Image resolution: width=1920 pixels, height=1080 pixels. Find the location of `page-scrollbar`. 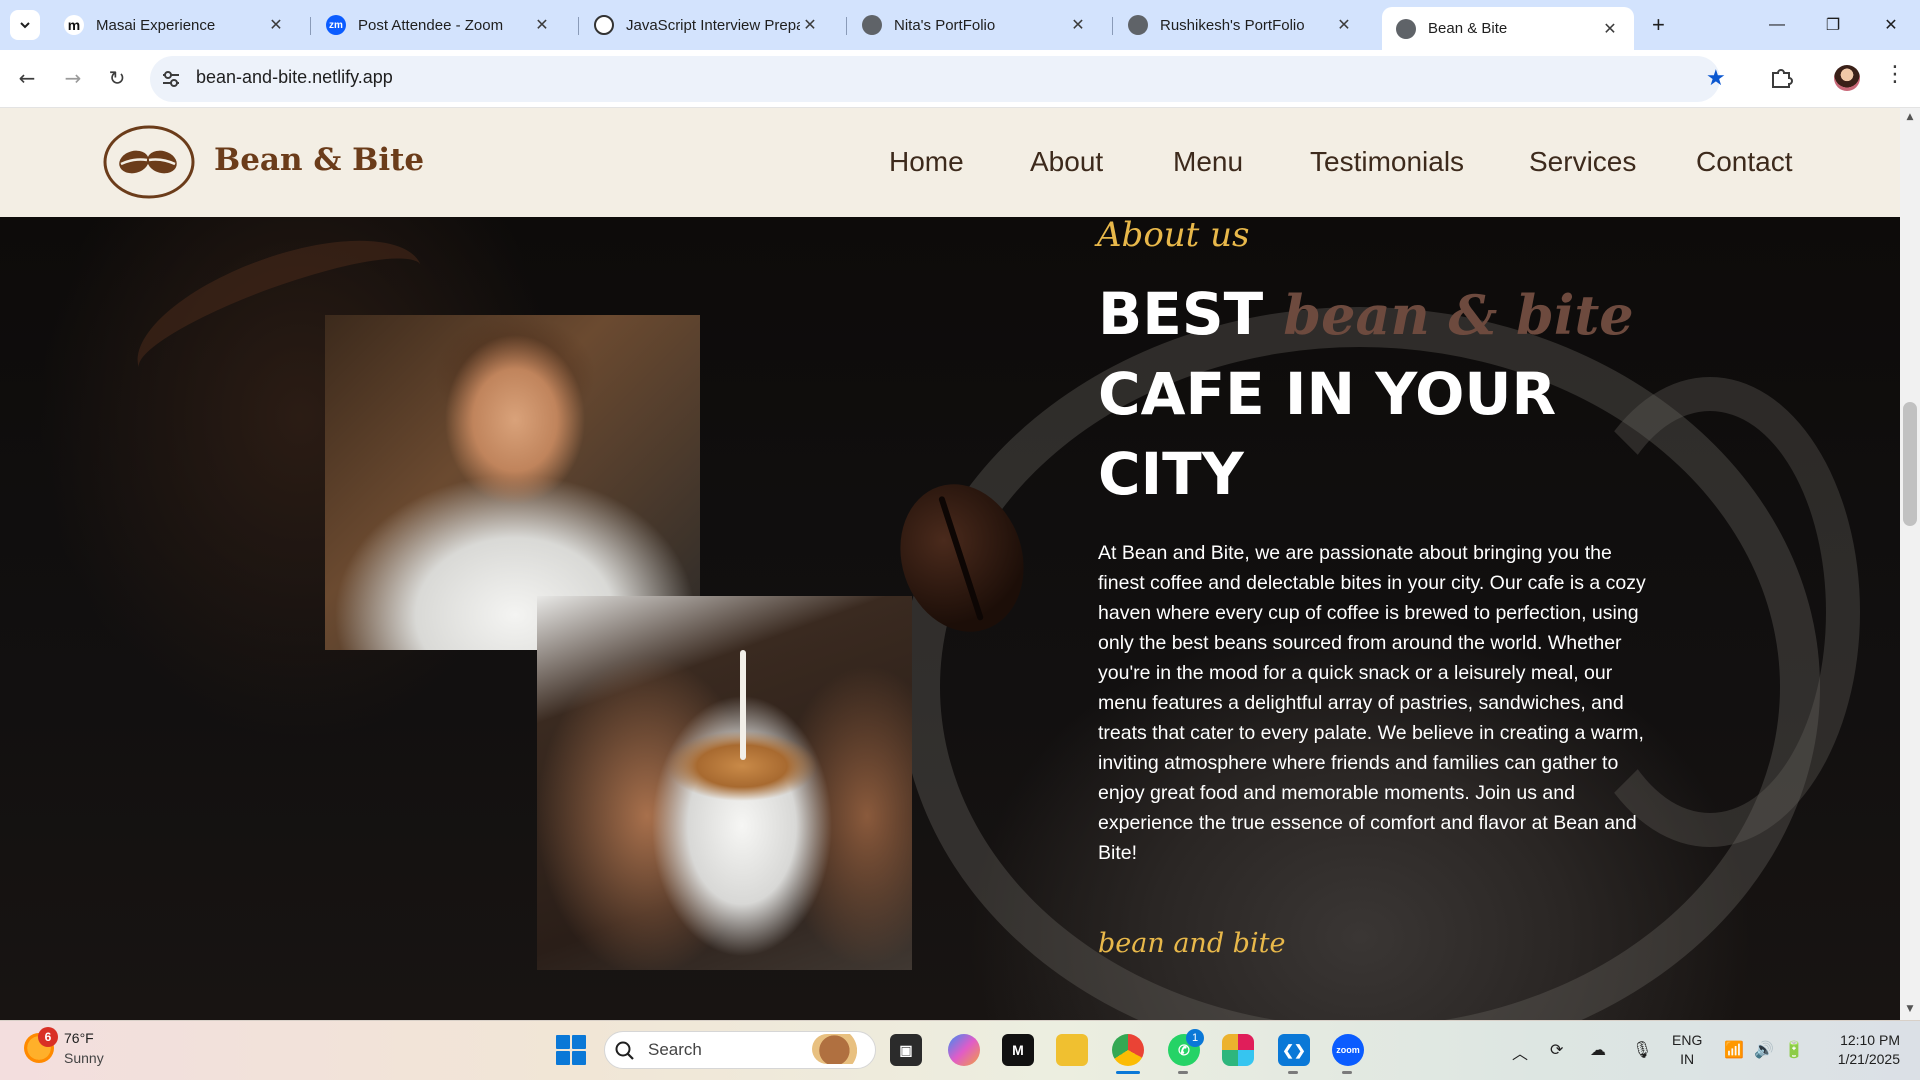

page-scrollbar is located at coordinates (1910, 564).